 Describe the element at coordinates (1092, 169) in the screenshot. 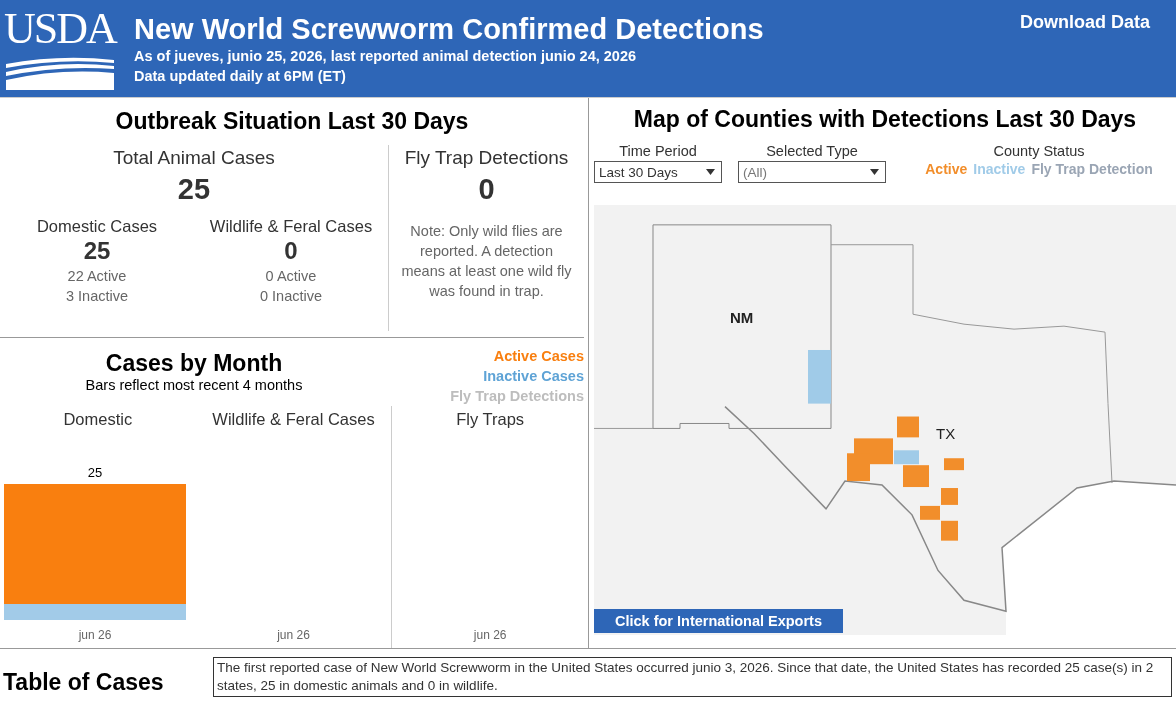

I see `legend-label: Fly Trap Detection` at that location.